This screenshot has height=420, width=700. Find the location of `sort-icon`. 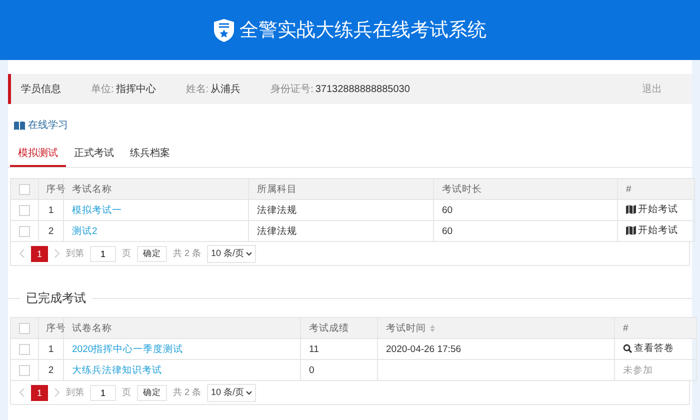

sort-icon is located at coordinates (432, 328).